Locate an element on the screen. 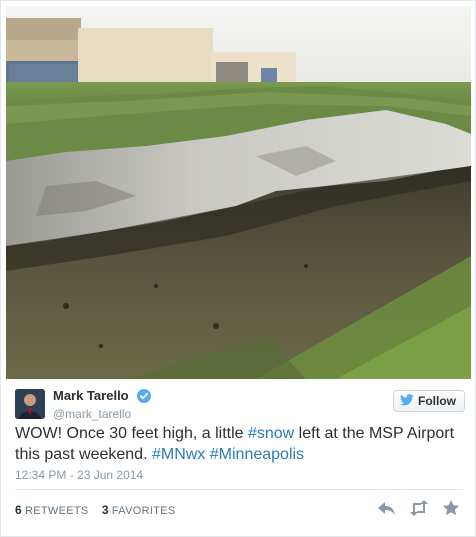 The image size is (476, 537). favorites-stat: 3 FAVORITES is located at coordinates (138, 510).